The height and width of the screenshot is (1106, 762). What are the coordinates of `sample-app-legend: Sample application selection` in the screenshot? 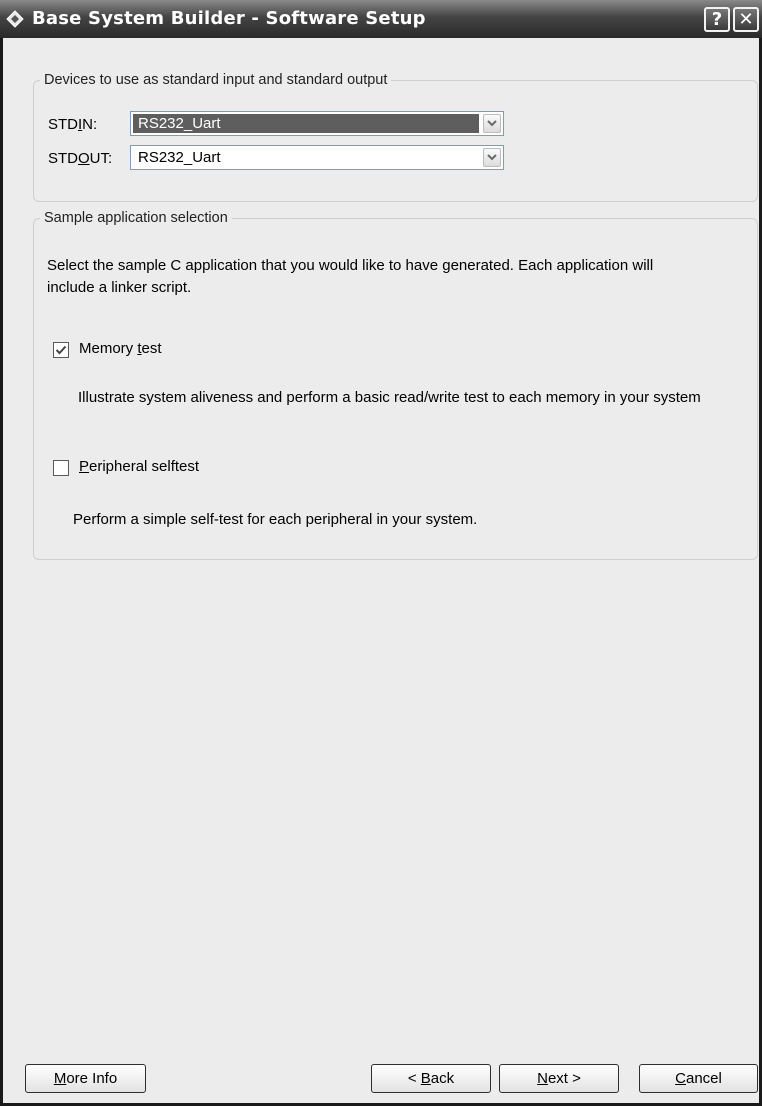 It's located at (136, 218).